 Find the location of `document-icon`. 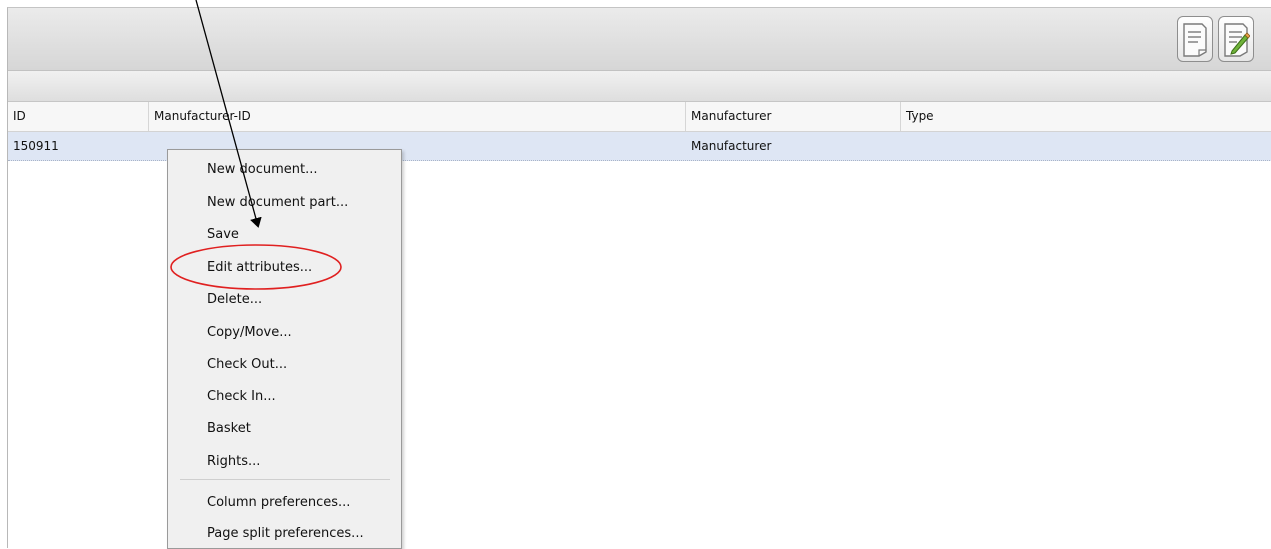

document-icon is located at coordinates (1195, 40).